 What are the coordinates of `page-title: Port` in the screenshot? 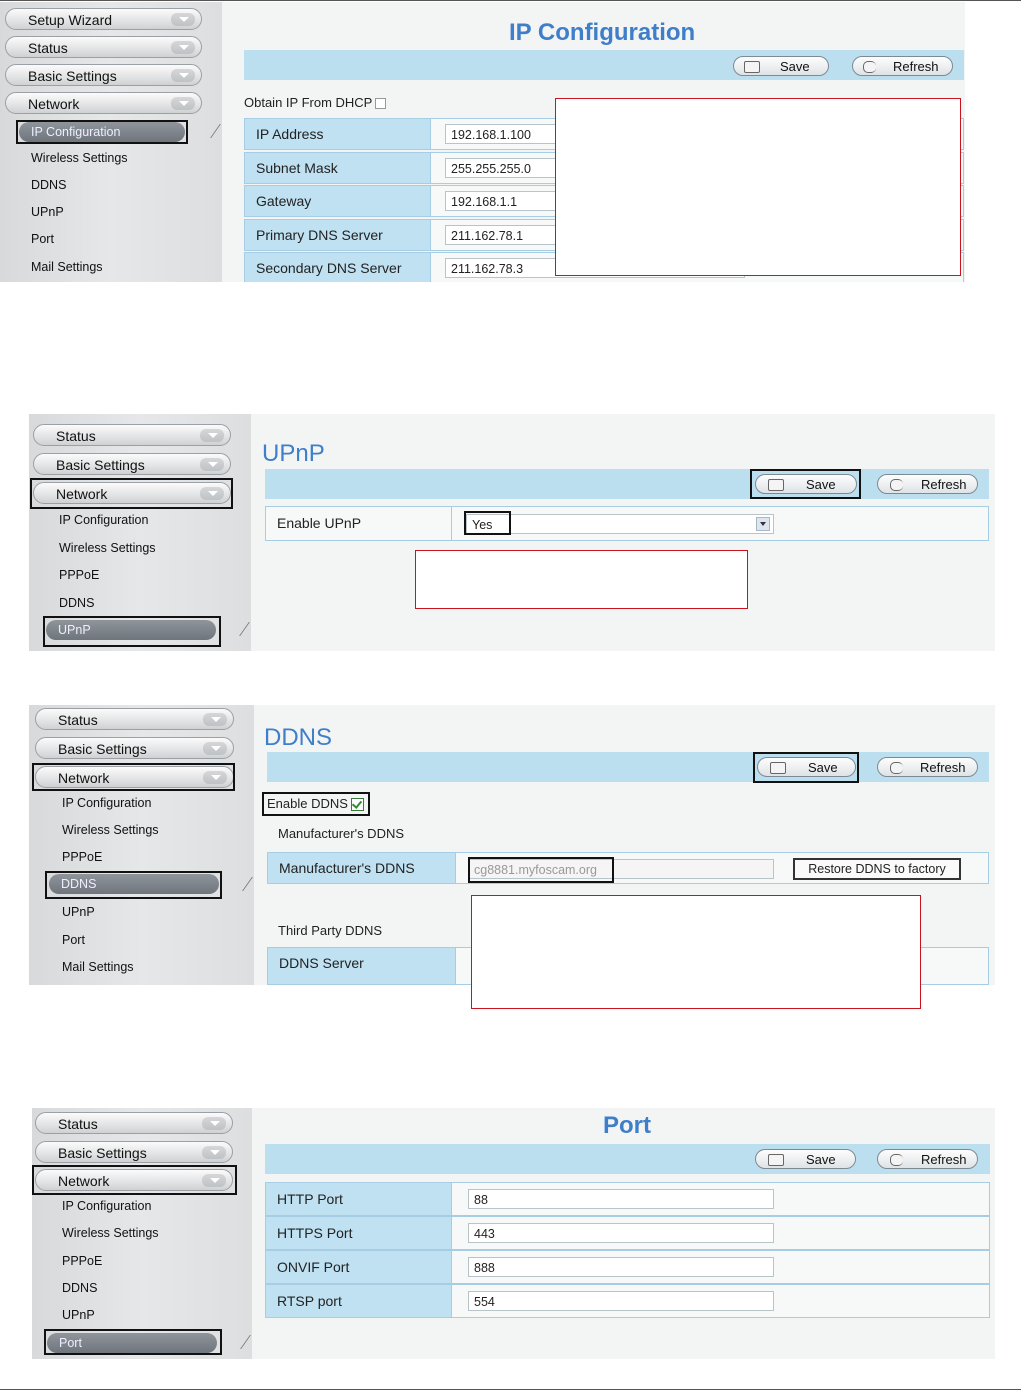 It's located at (627, 1125).